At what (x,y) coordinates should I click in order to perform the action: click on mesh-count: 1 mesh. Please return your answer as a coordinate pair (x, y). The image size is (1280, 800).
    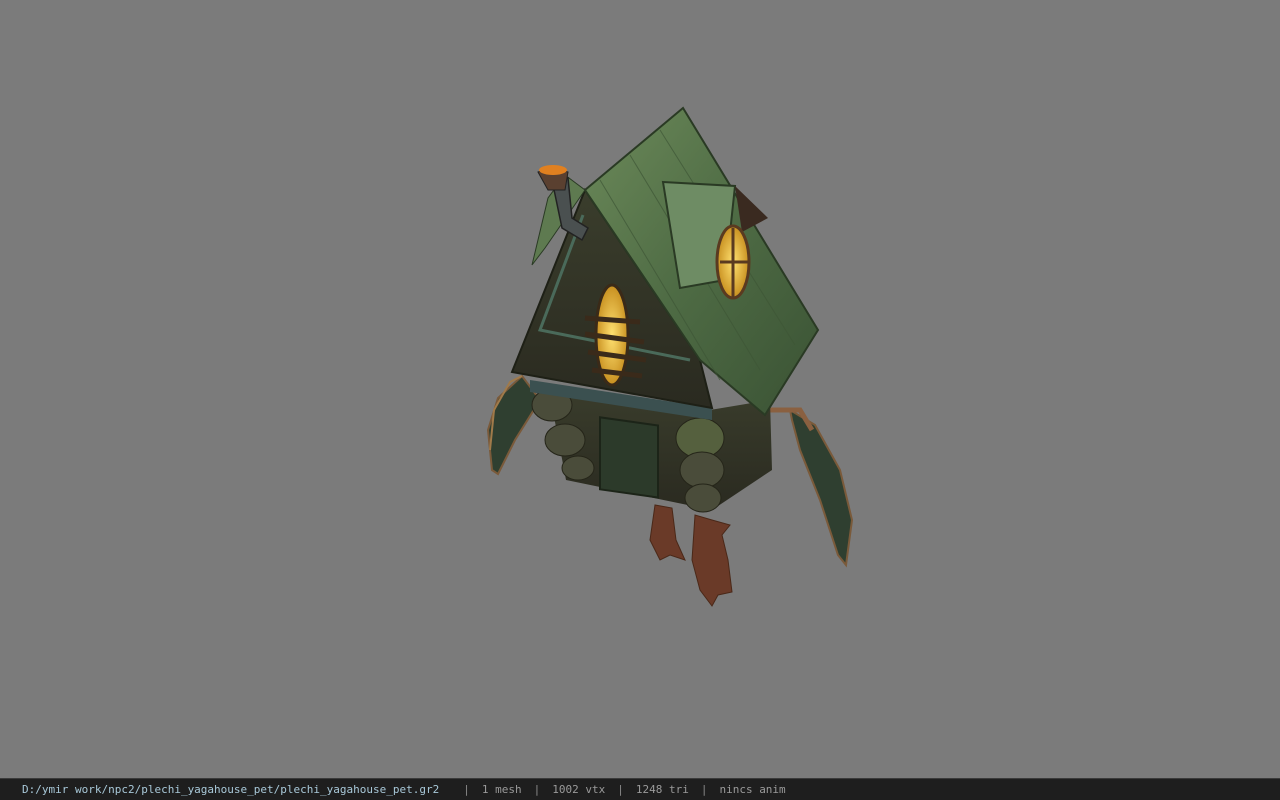
    Looking at the image, I should click on (501, 789).